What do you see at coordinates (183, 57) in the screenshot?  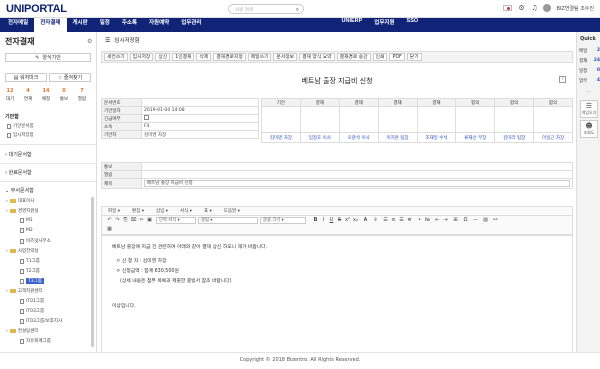 I see `toolbar-button-3: 1인결재` at bounding box center [183, 57].